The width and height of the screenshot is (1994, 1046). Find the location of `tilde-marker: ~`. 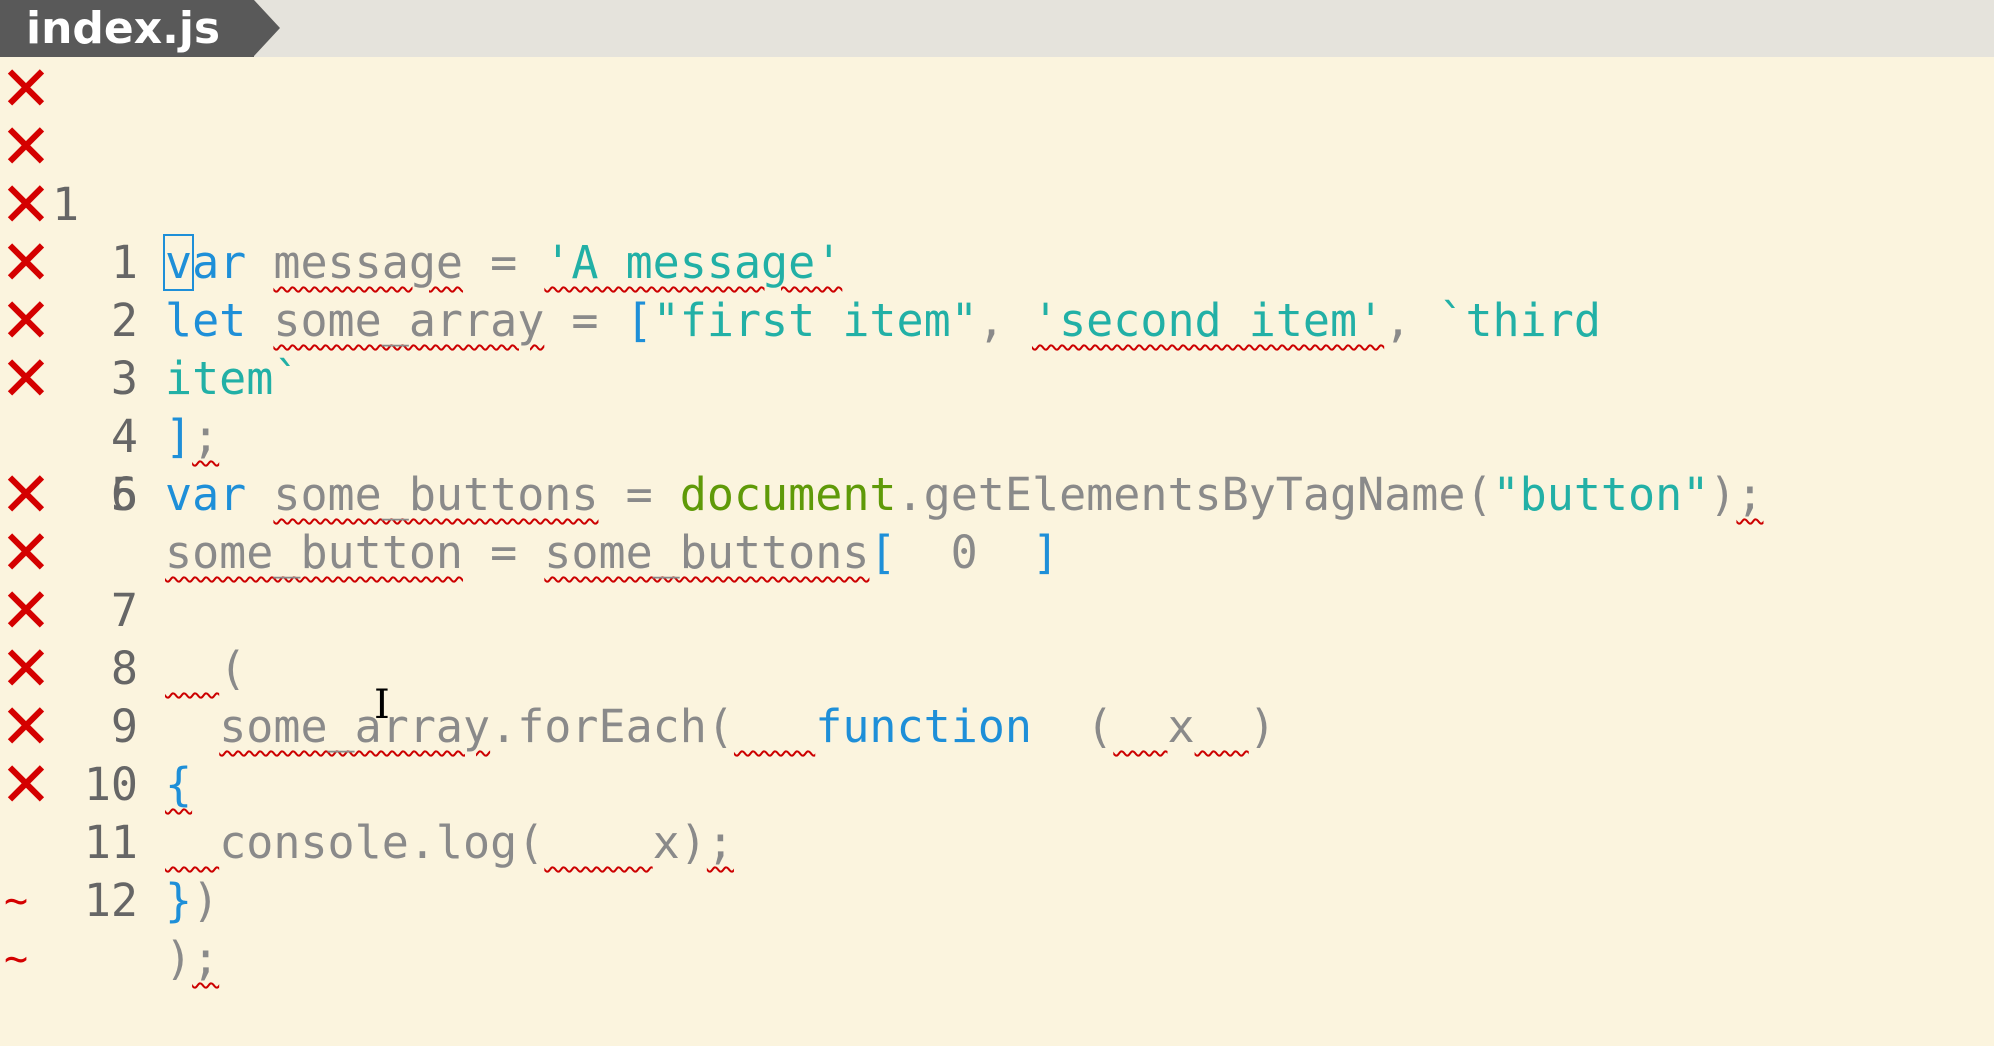

tilde-marker: ~ is located at coordinates (16, 959).